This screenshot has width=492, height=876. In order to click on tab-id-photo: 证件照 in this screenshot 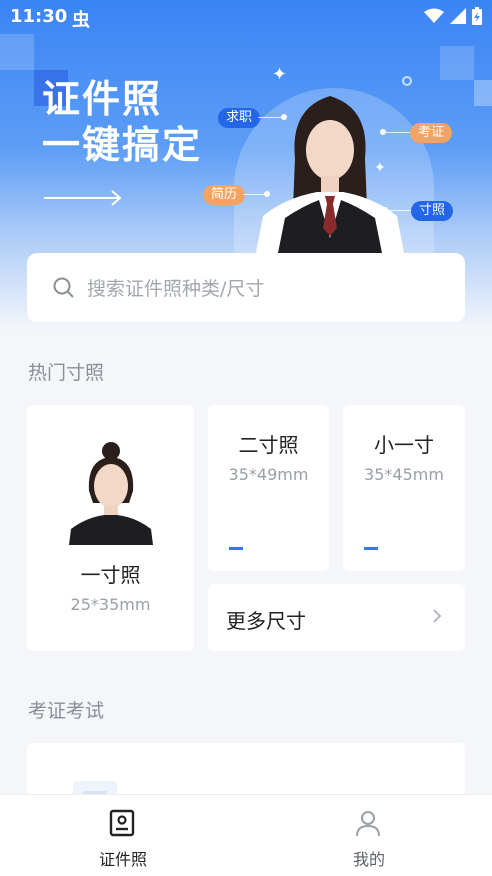, I will do `click(123, 835)`.